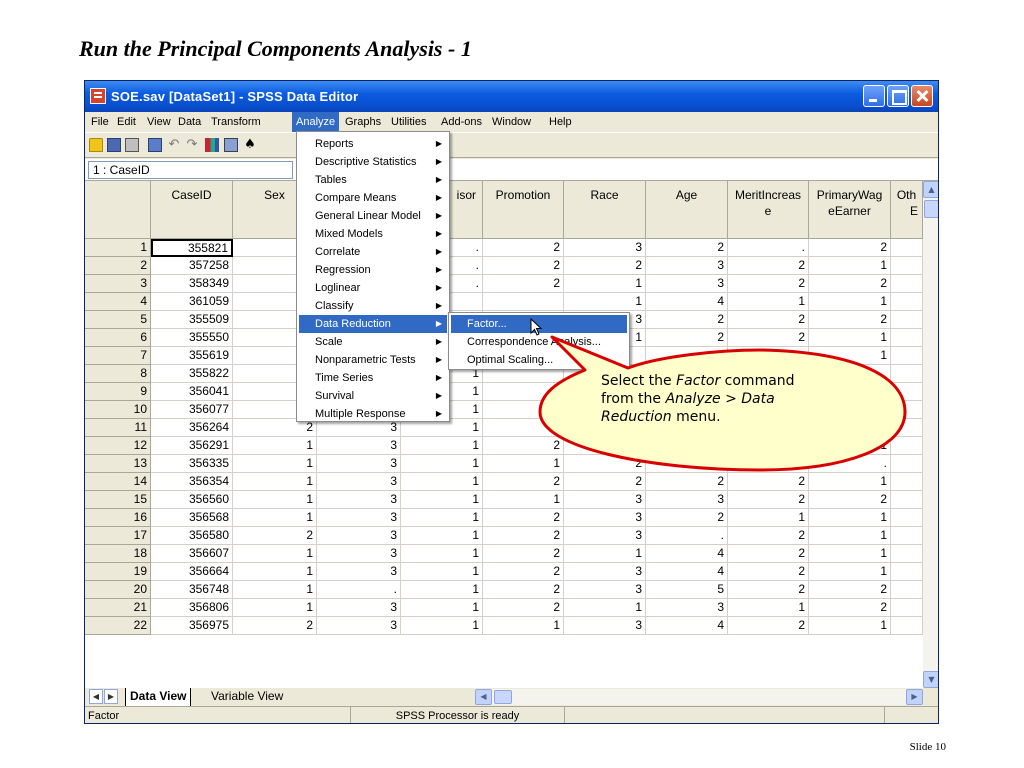 The width and height of the screenshot is (1024, 768). What do you see at coordinates (118, 284) in the screenshot?
I see `row-header: 3` at bounding box center [118, 284].